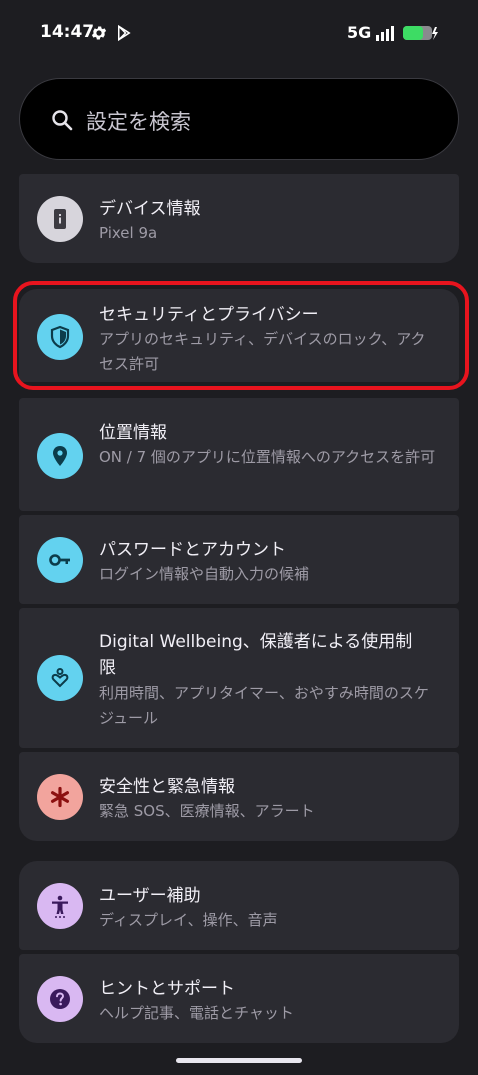 The image size is (478, 1075). Describe the element at coordinates (128, 233) in the screenshot. I see `item-subtitle: Pixel 9a` at that location.